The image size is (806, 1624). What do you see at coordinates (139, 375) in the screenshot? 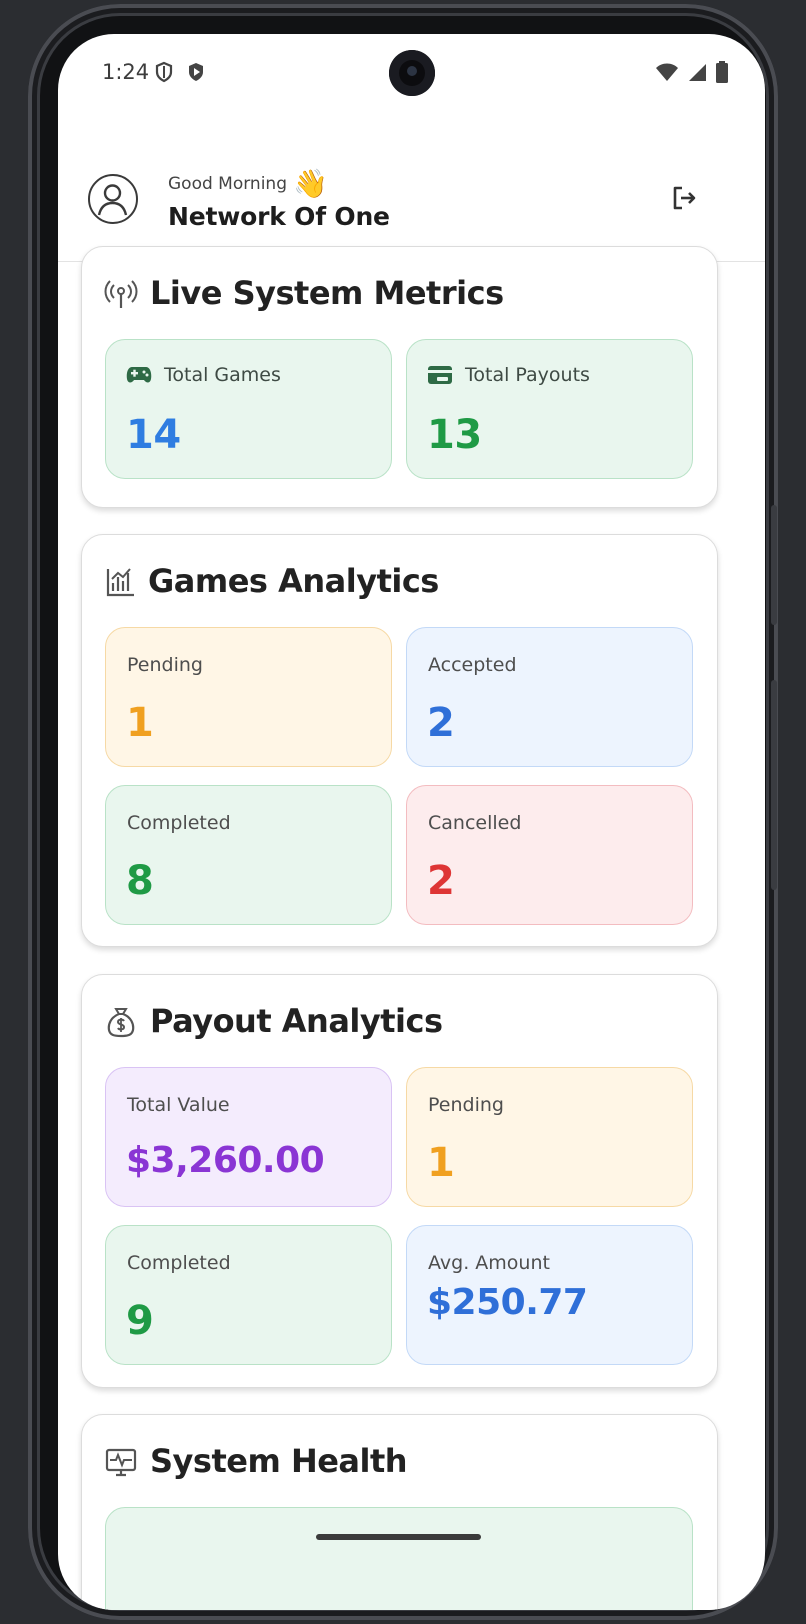
I see `gamepad-icon` at bounding box center [139, 375].